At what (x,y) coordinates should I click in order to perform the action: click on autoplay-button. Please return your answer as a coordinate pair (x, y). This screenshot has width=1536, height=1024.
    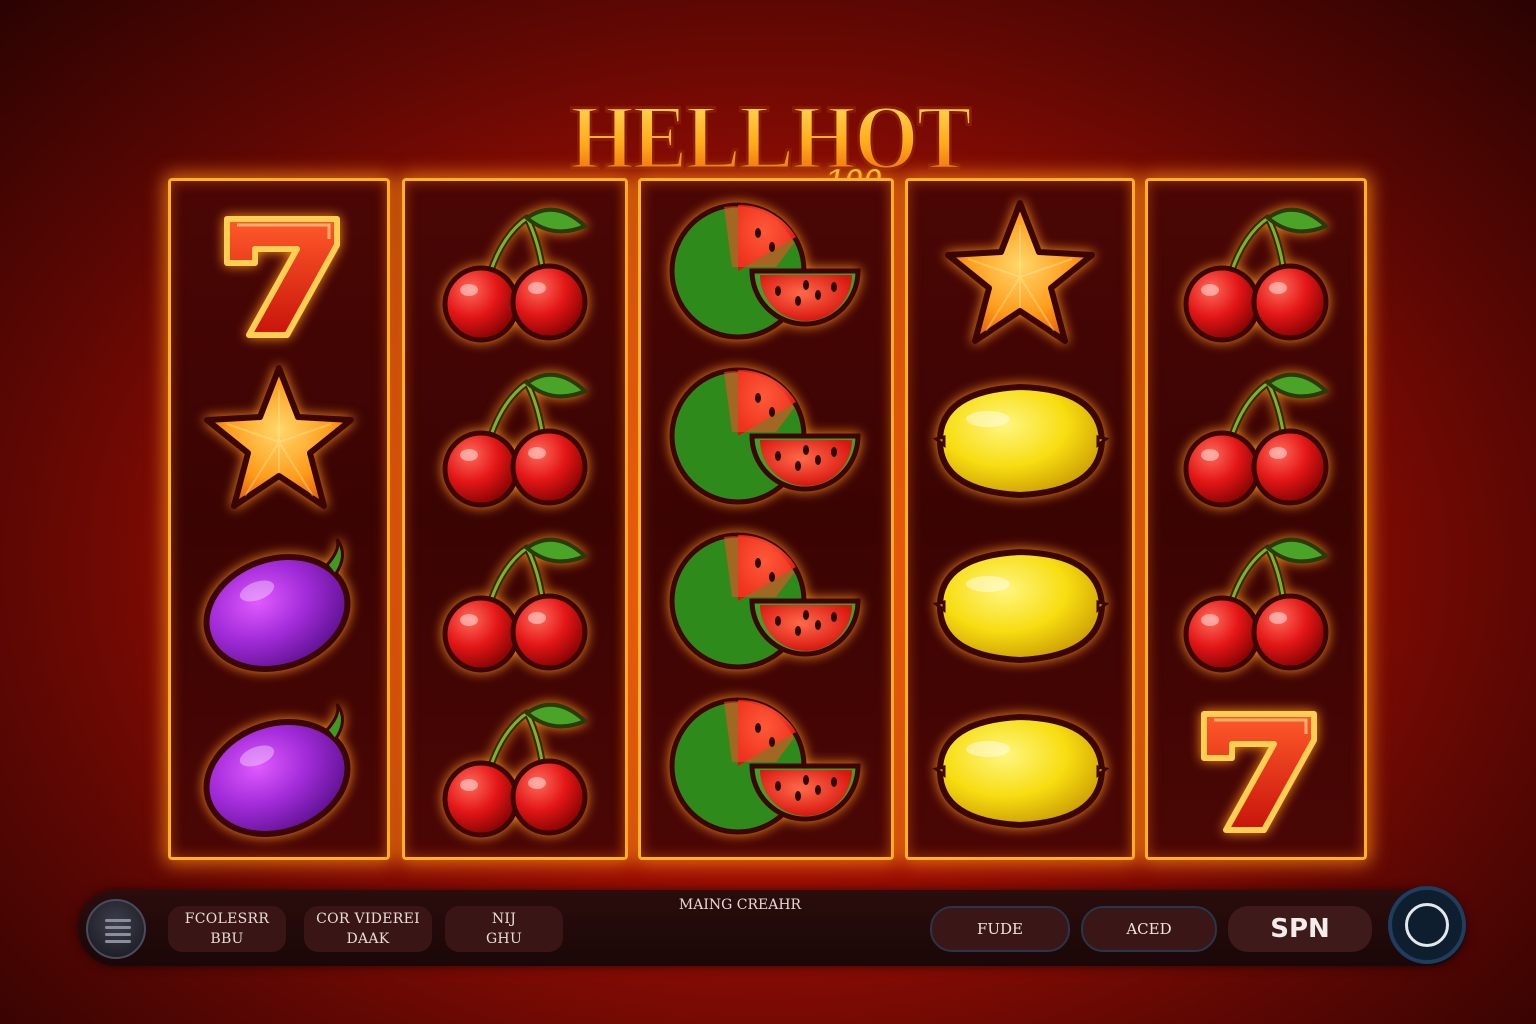
    Looking at the image, I should click on (1427, 925).